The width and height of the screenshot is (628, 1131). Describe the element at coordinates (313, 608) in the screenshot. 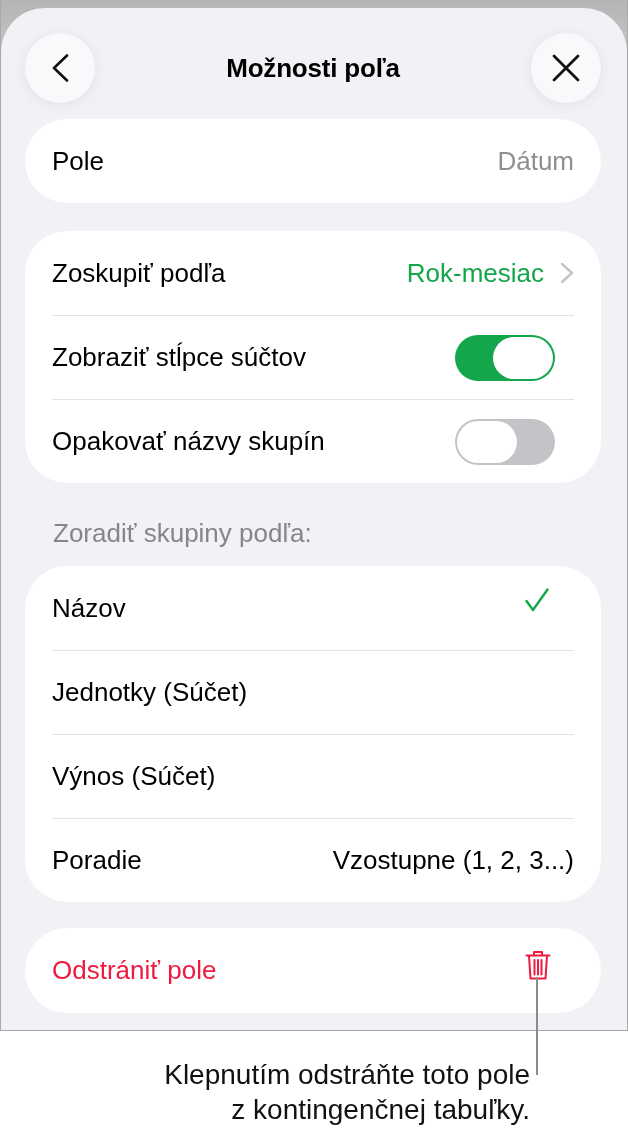

I see `sort-option: Názov` at that location.